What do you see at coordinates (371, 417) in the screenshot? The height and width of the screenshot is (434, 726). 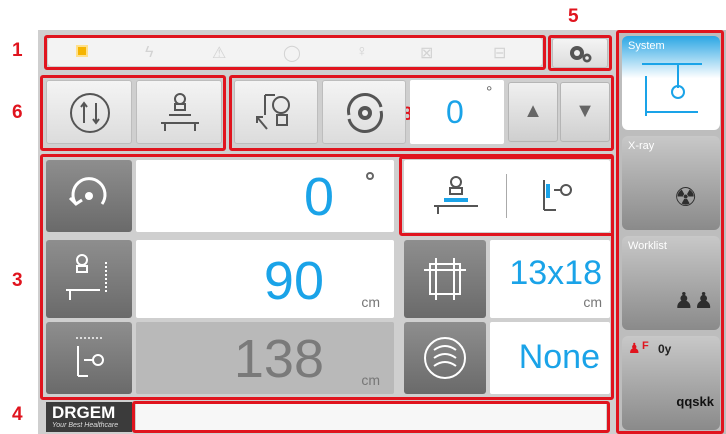 I see `message-bar-highlight` at bounding box center [371, 417].